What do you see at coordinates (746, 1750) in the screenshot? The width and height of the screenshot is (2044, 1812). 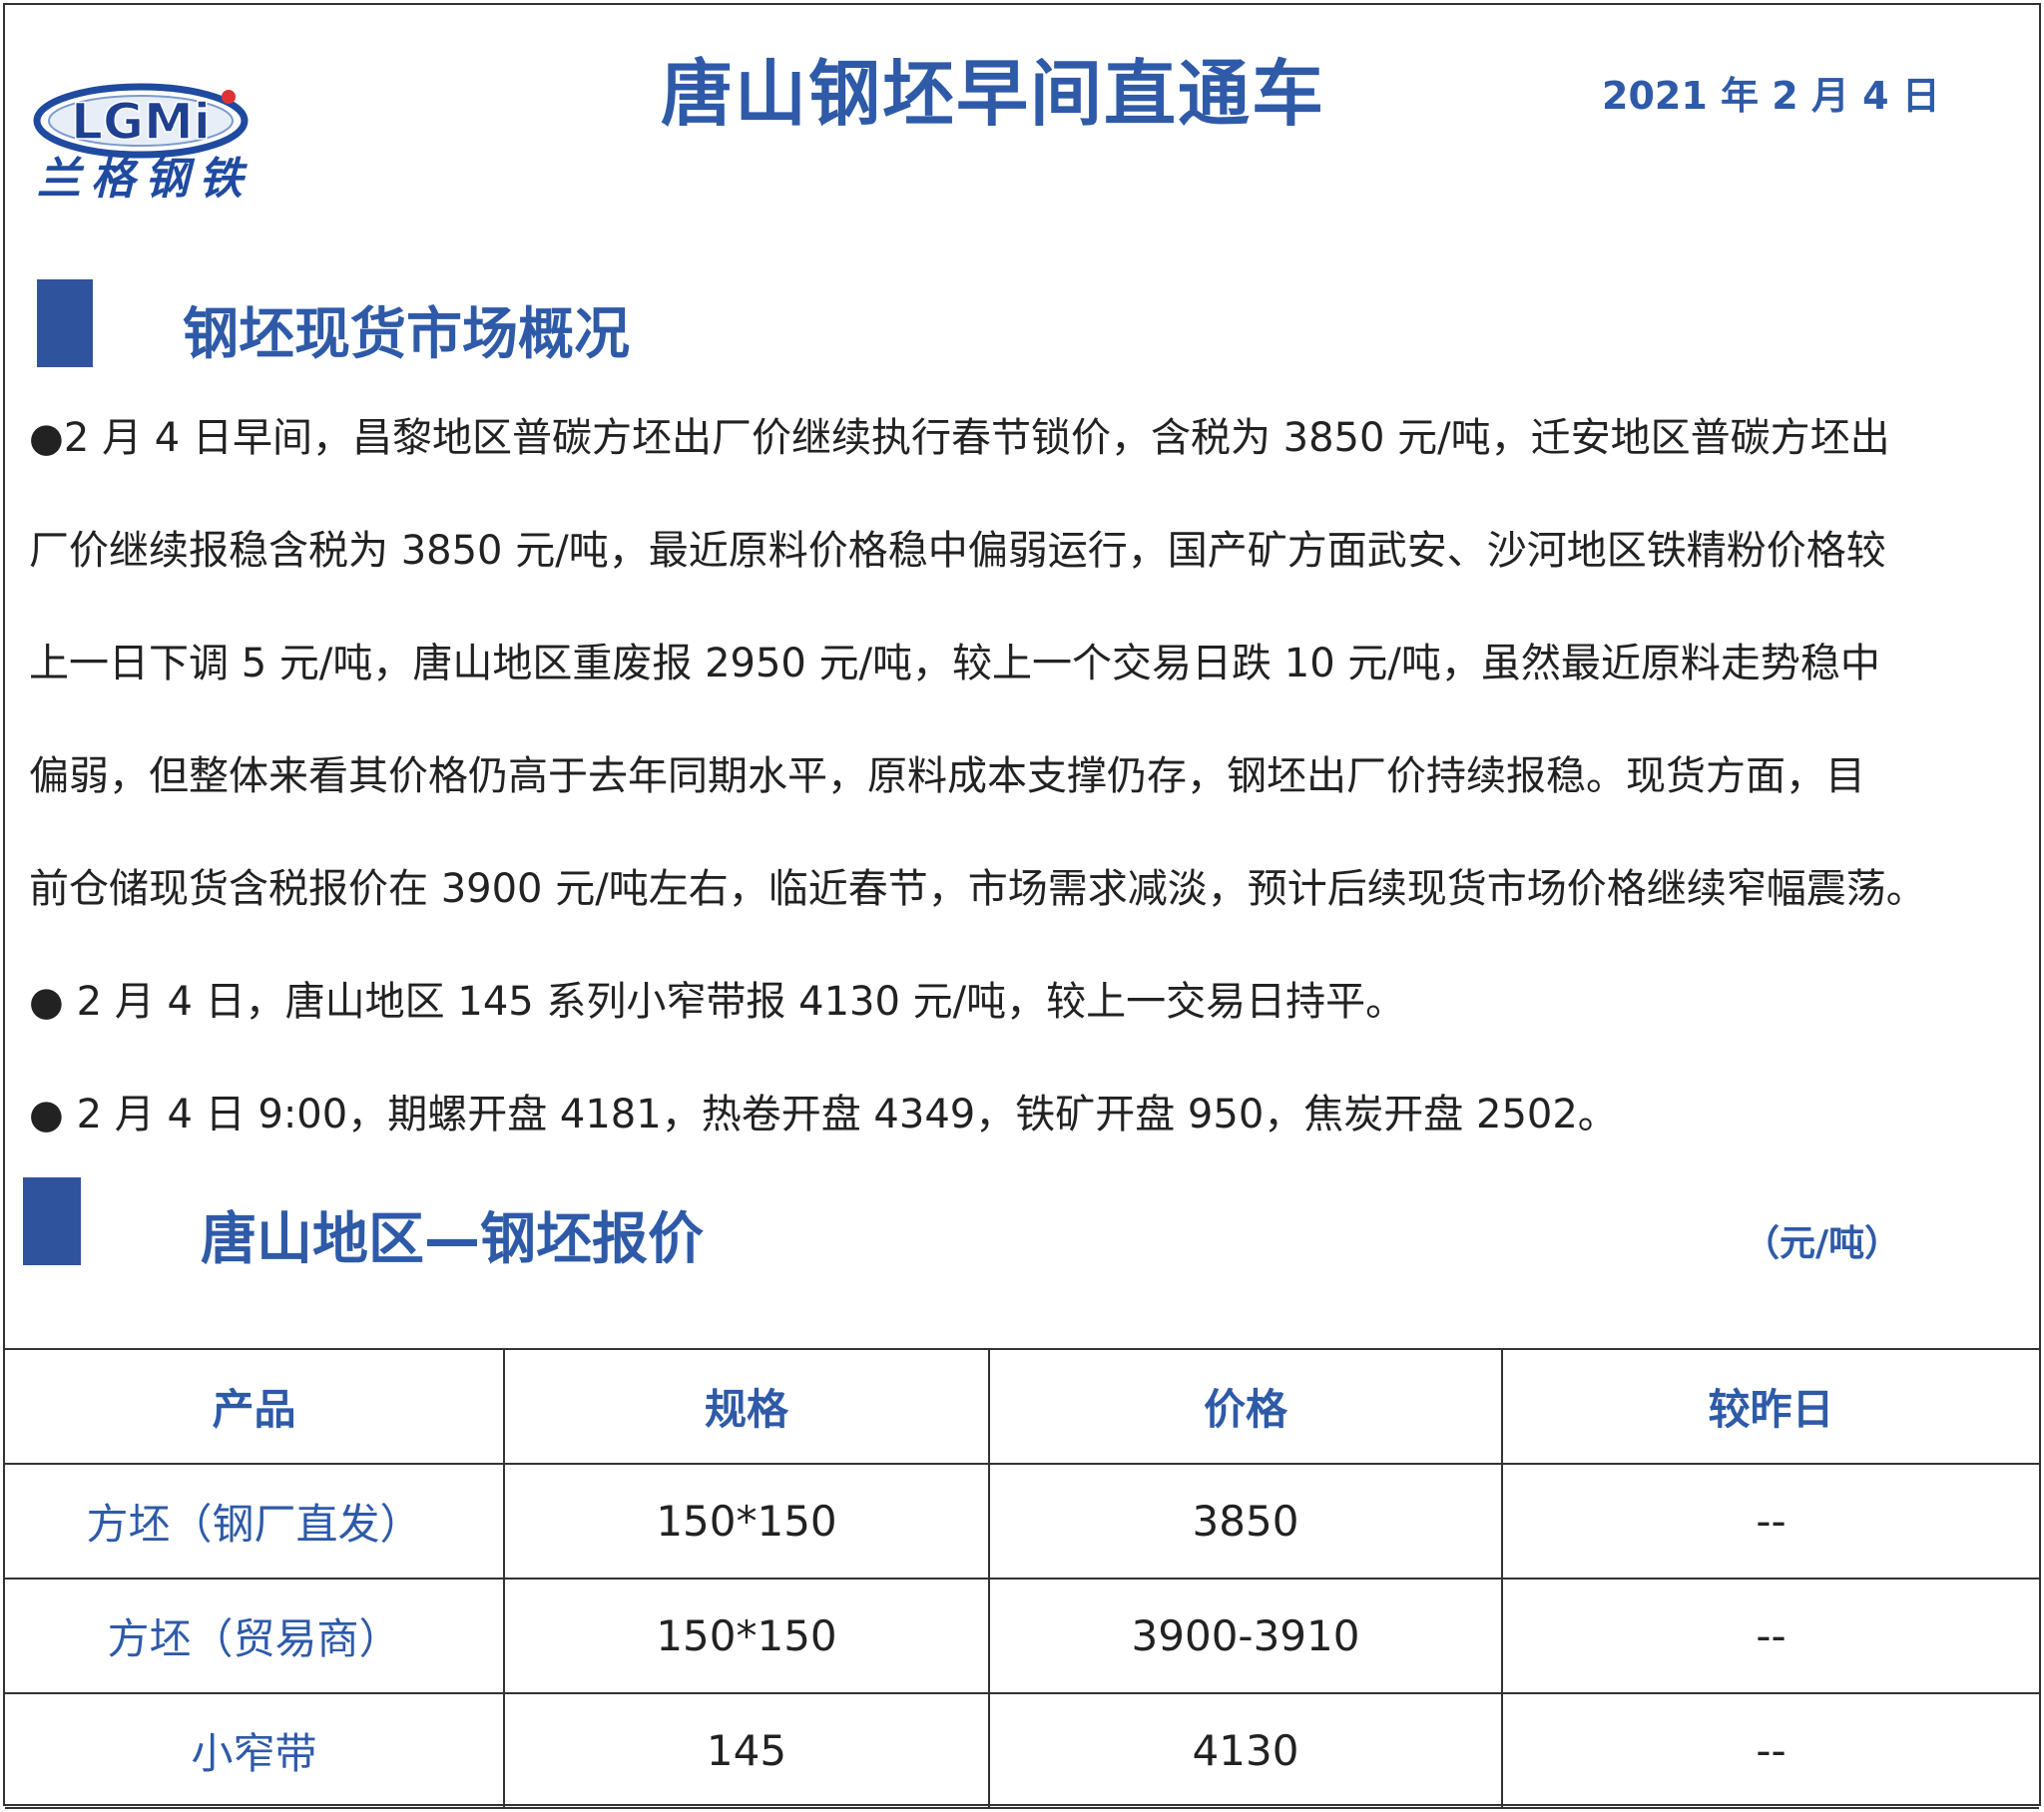 I see `cell-spec: 145` at bounding box center [746, 1750].